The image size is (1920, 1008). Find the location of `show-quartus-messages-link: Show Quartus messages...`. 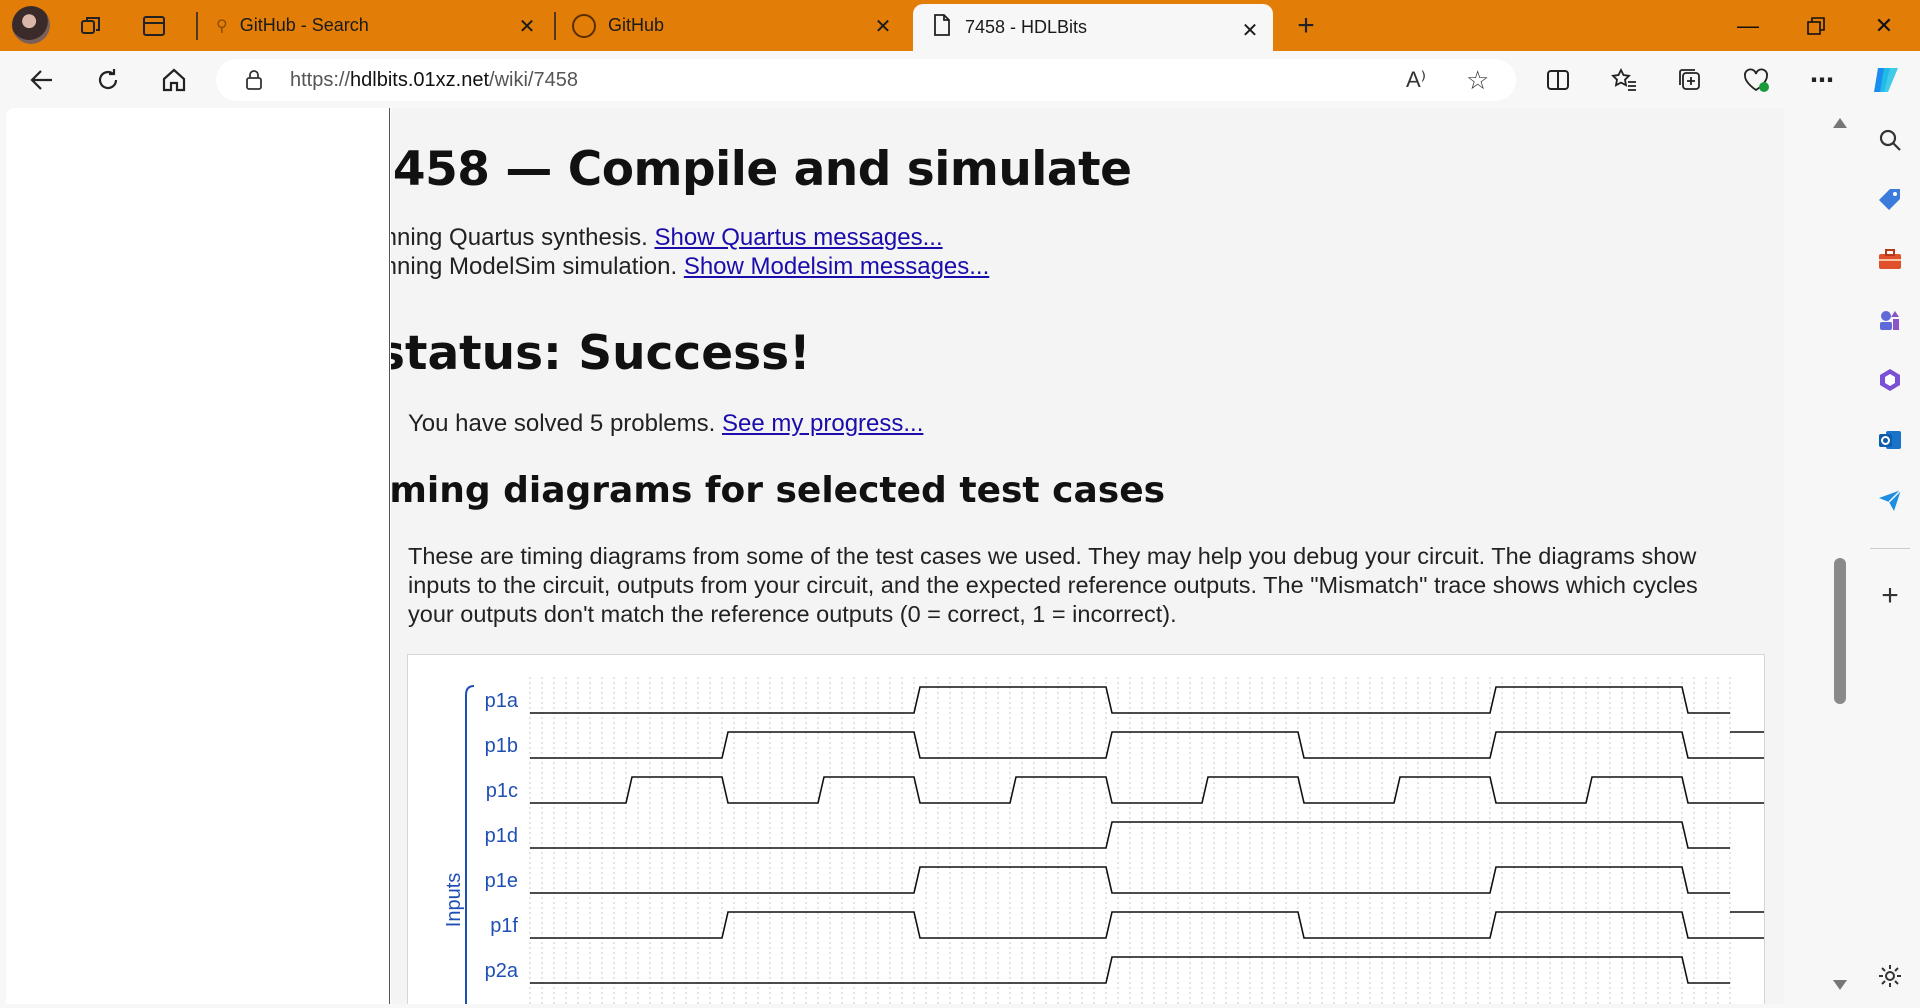

show-quartus-messages-link: Show Quartus messages... is located at coordinates (798, 237).